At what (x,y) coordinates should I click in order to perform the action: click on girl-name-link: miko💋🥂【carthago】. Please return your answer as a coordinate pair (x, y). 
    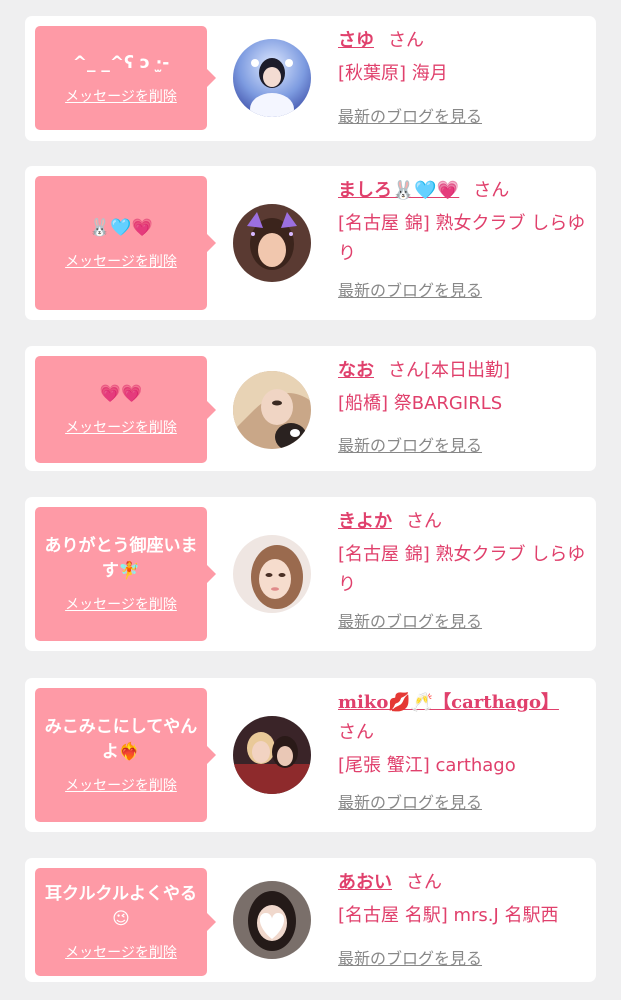
    Looking at the image, I should click on (448, 702).